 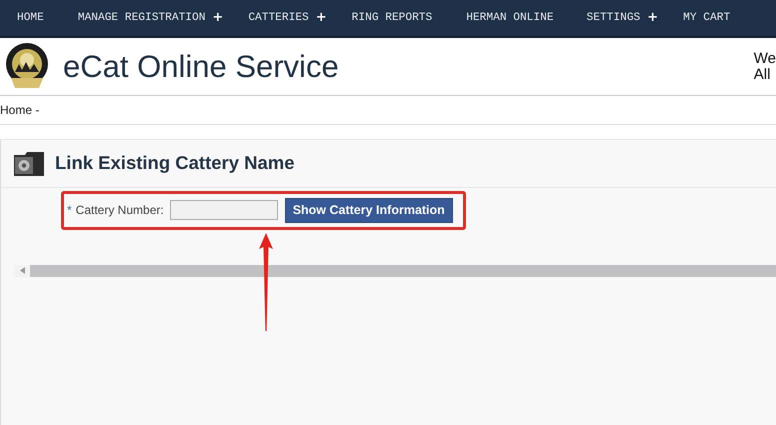 What do you see at coordinates (368, 210) in the screenshot?
I see `show-button: Show Cattery Information` at bounding box center [368, 210].